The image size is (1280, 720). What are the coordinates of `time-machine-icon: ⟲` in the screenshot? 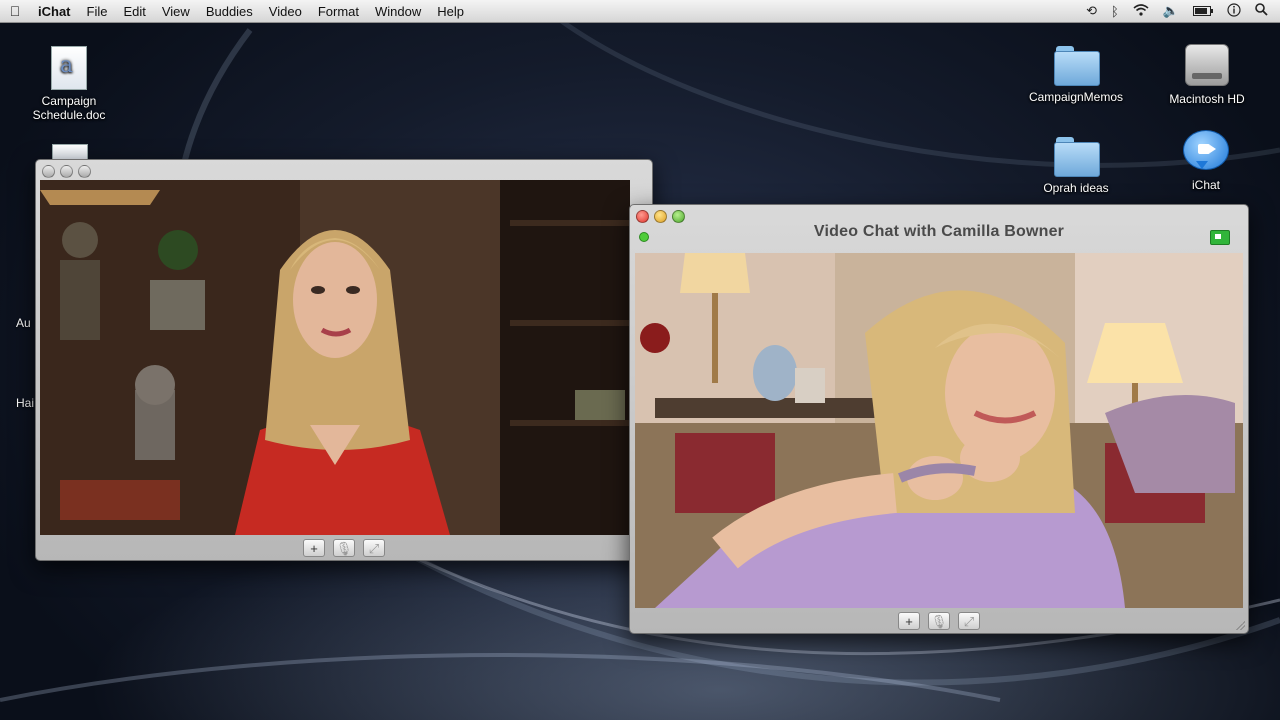 It's located at (1091, 11).